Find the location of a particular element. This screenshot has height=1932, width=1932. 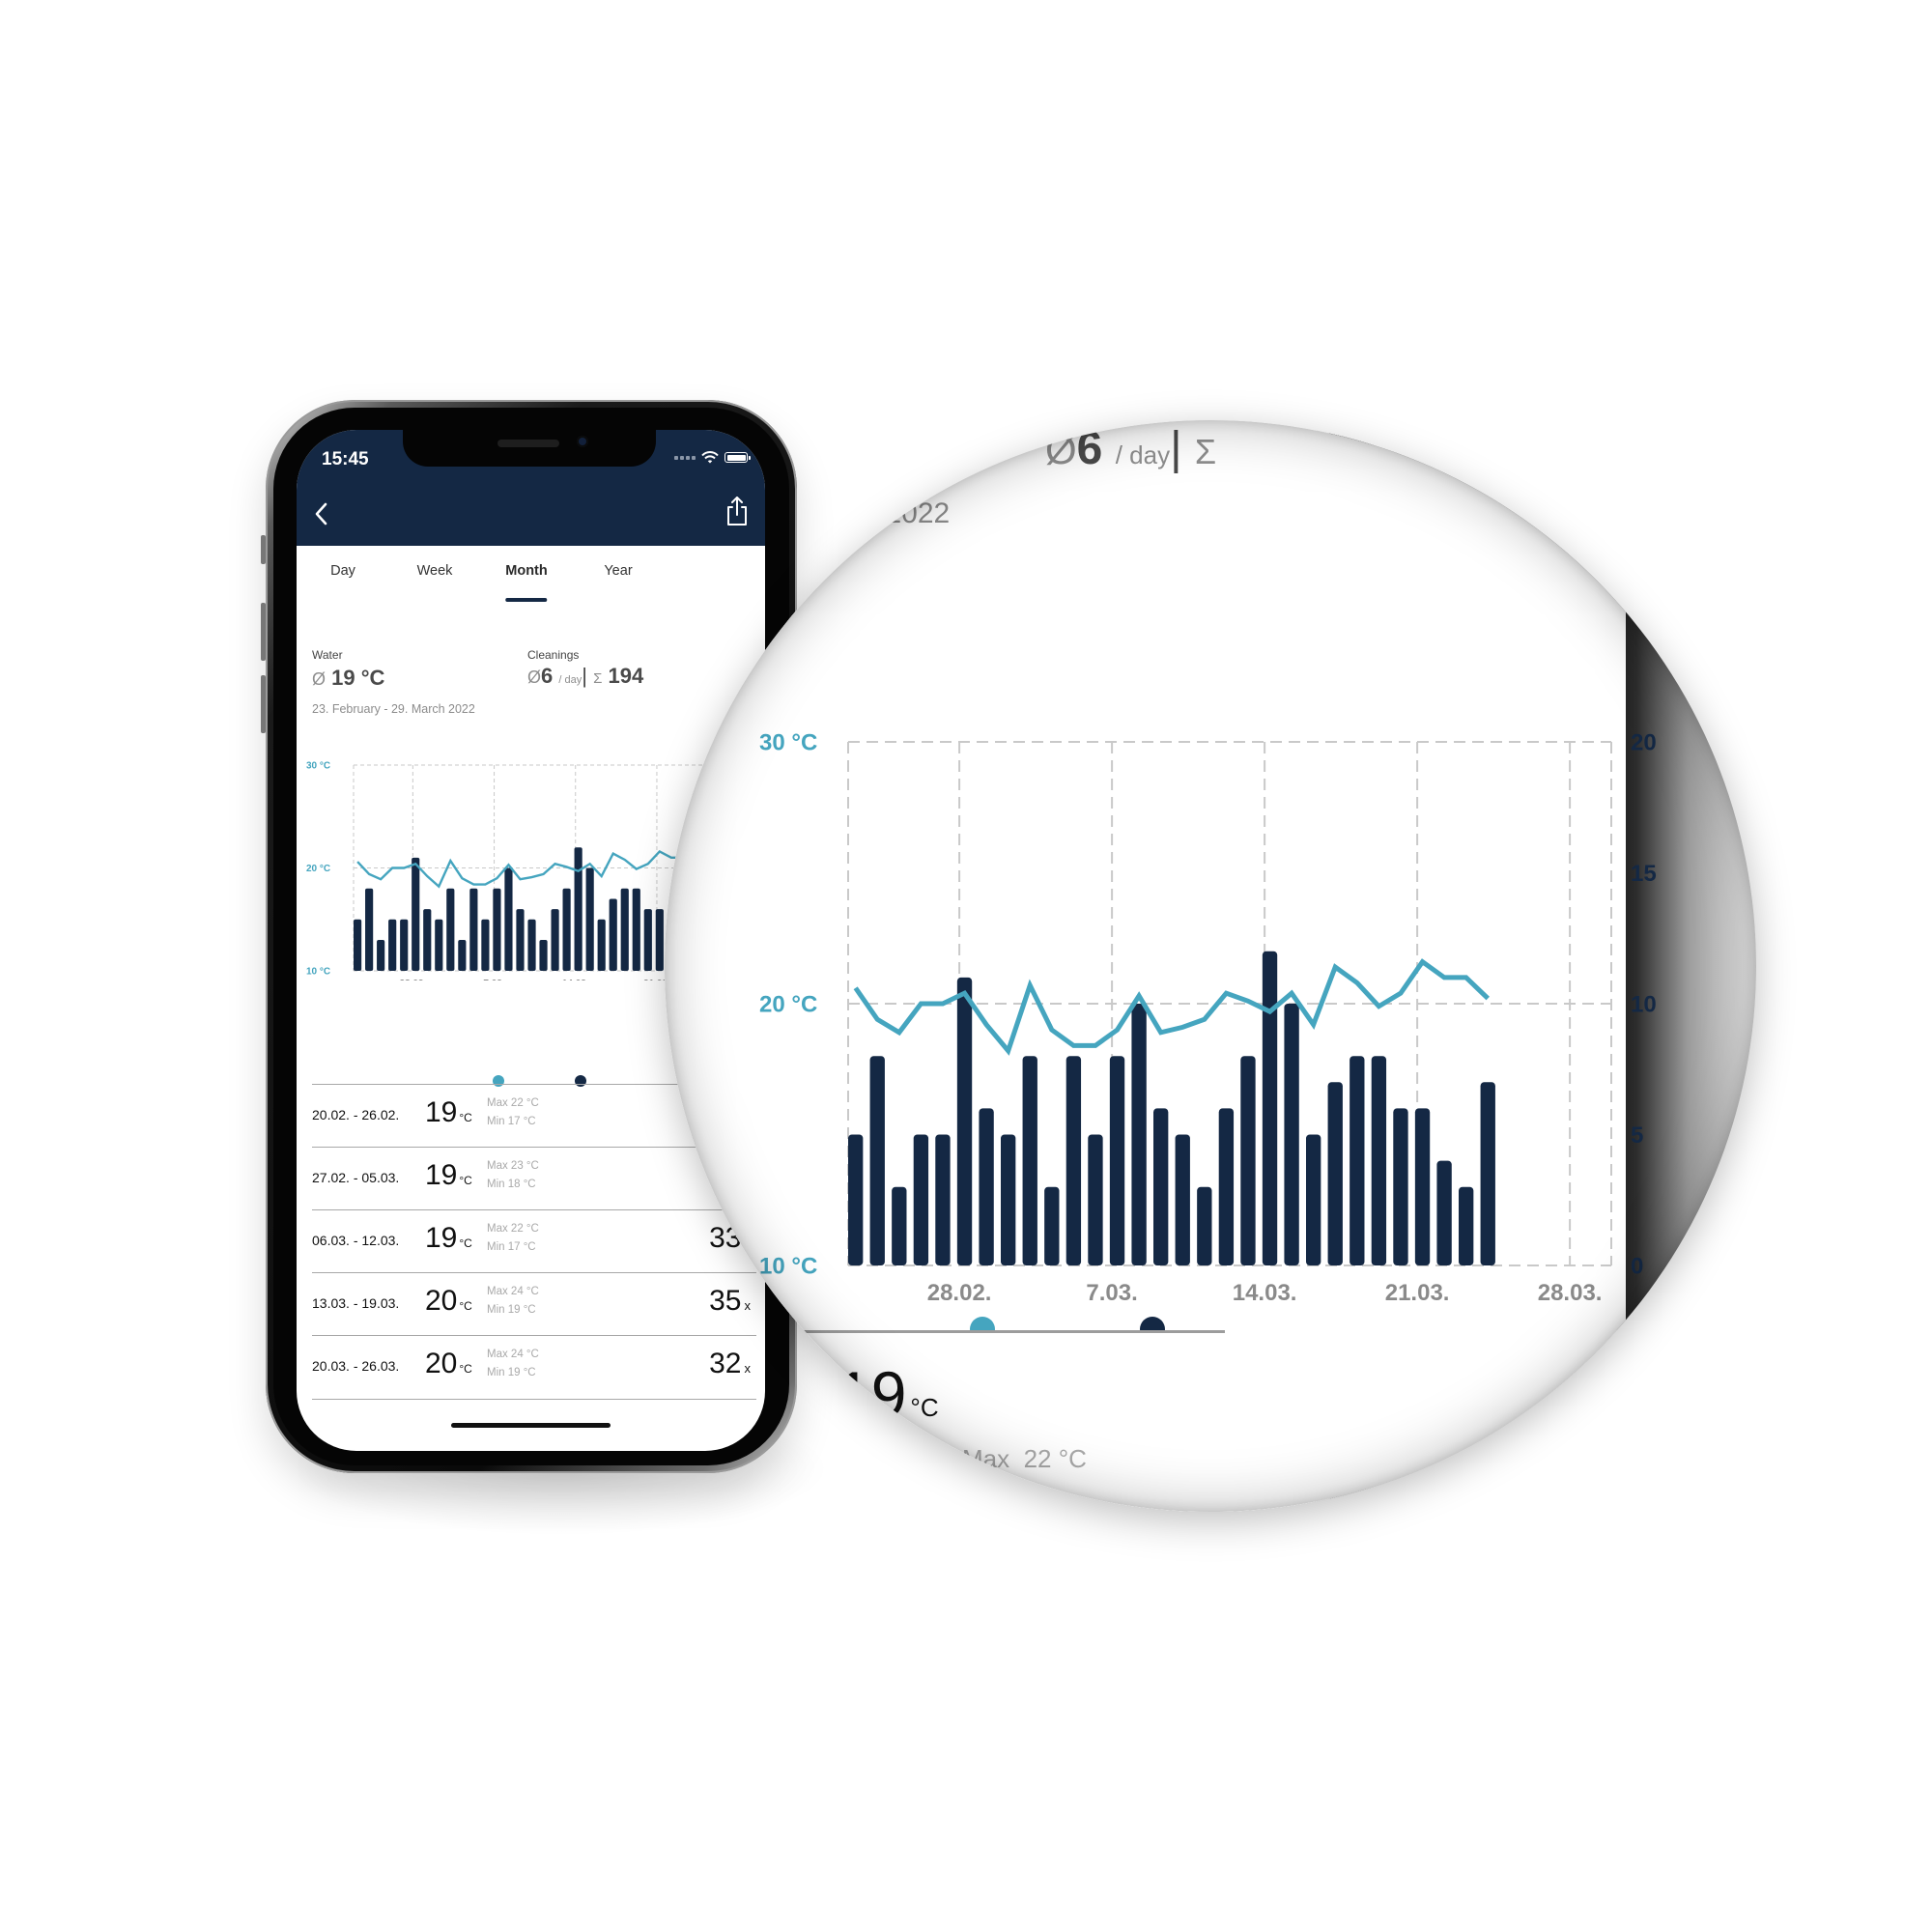

tab-month: Month is located at coordinates (526, 582).